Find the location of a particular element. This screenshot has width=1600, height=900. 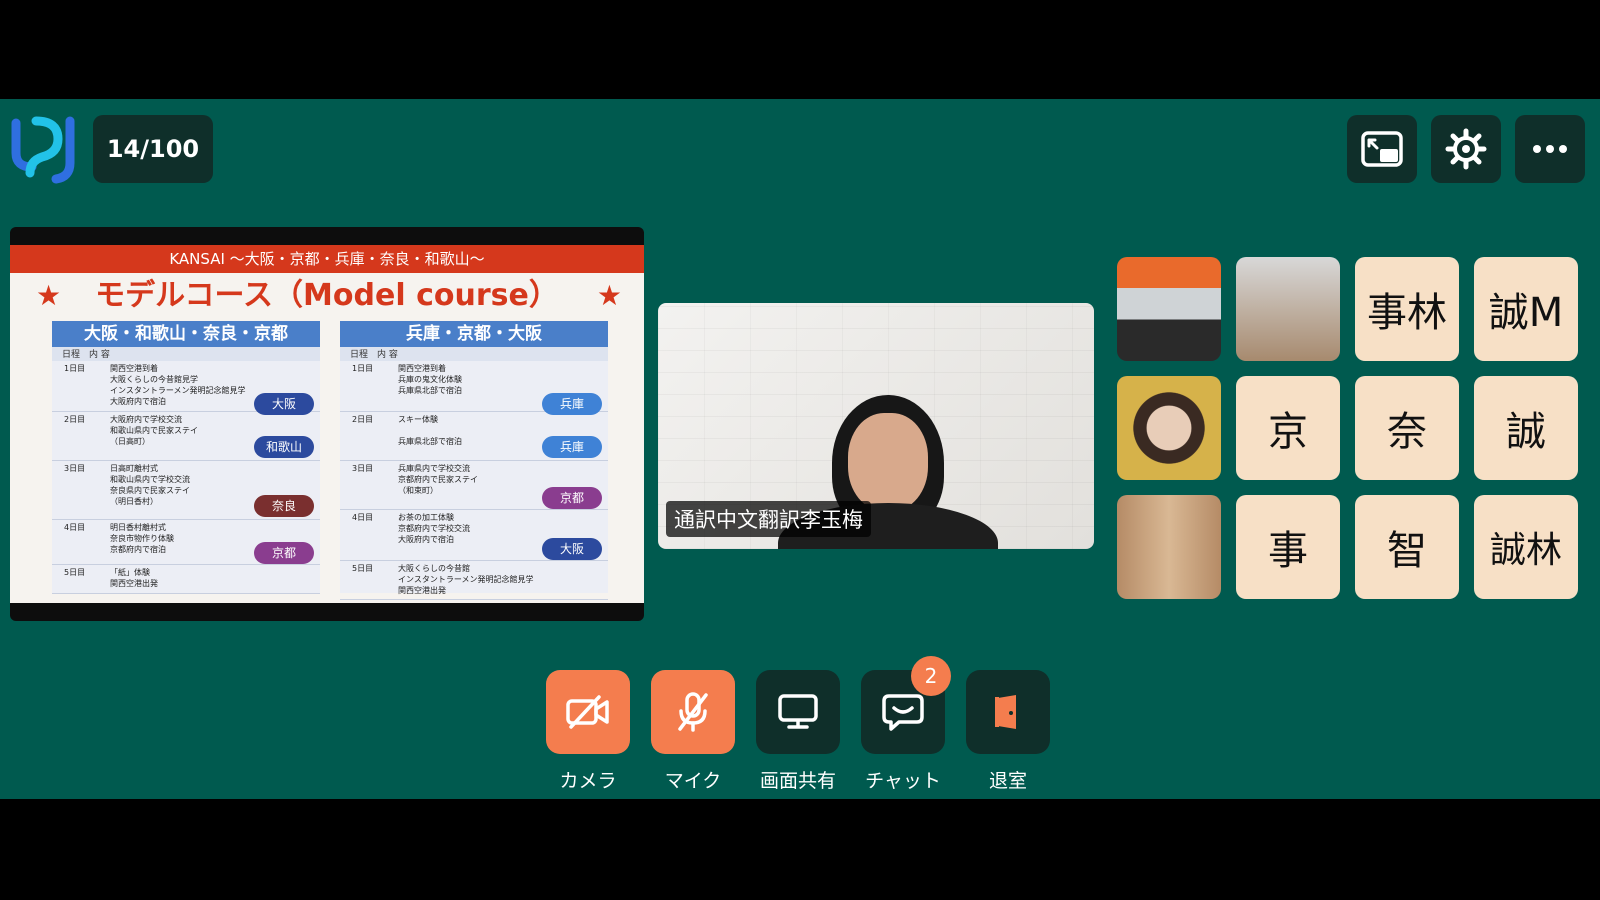

gear-icon is located at coordinates (1466, 149).